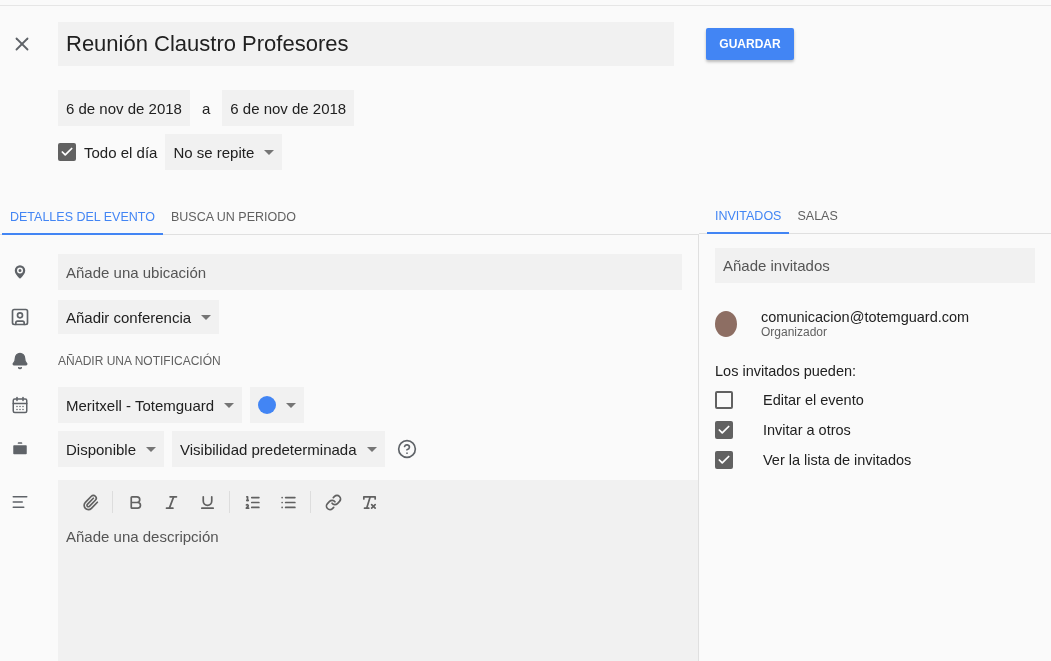 The image size is (1051, 661). Describe the element at coordinates (224, 152) in the screenshot. I see `repeat-dropdown: No se repite` at that location.